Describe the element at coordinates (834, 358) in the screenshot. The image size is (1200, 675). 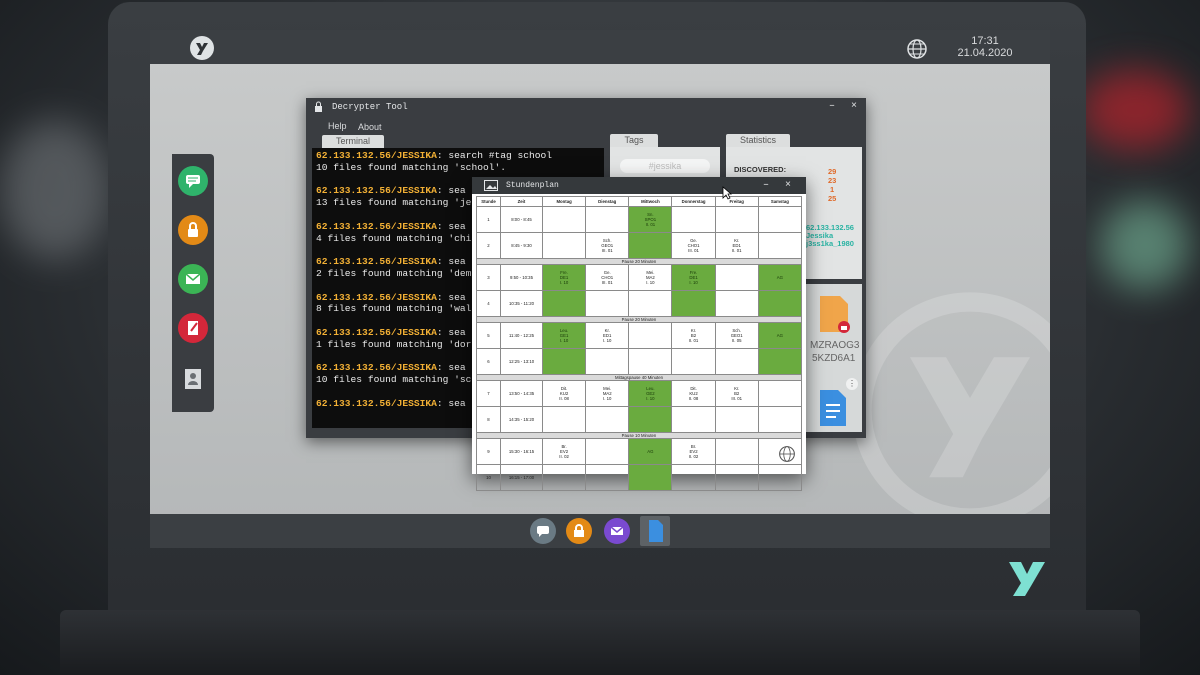
I see `files-panel: MZRAOG3 5KZD6A1 ⋮` at that location.